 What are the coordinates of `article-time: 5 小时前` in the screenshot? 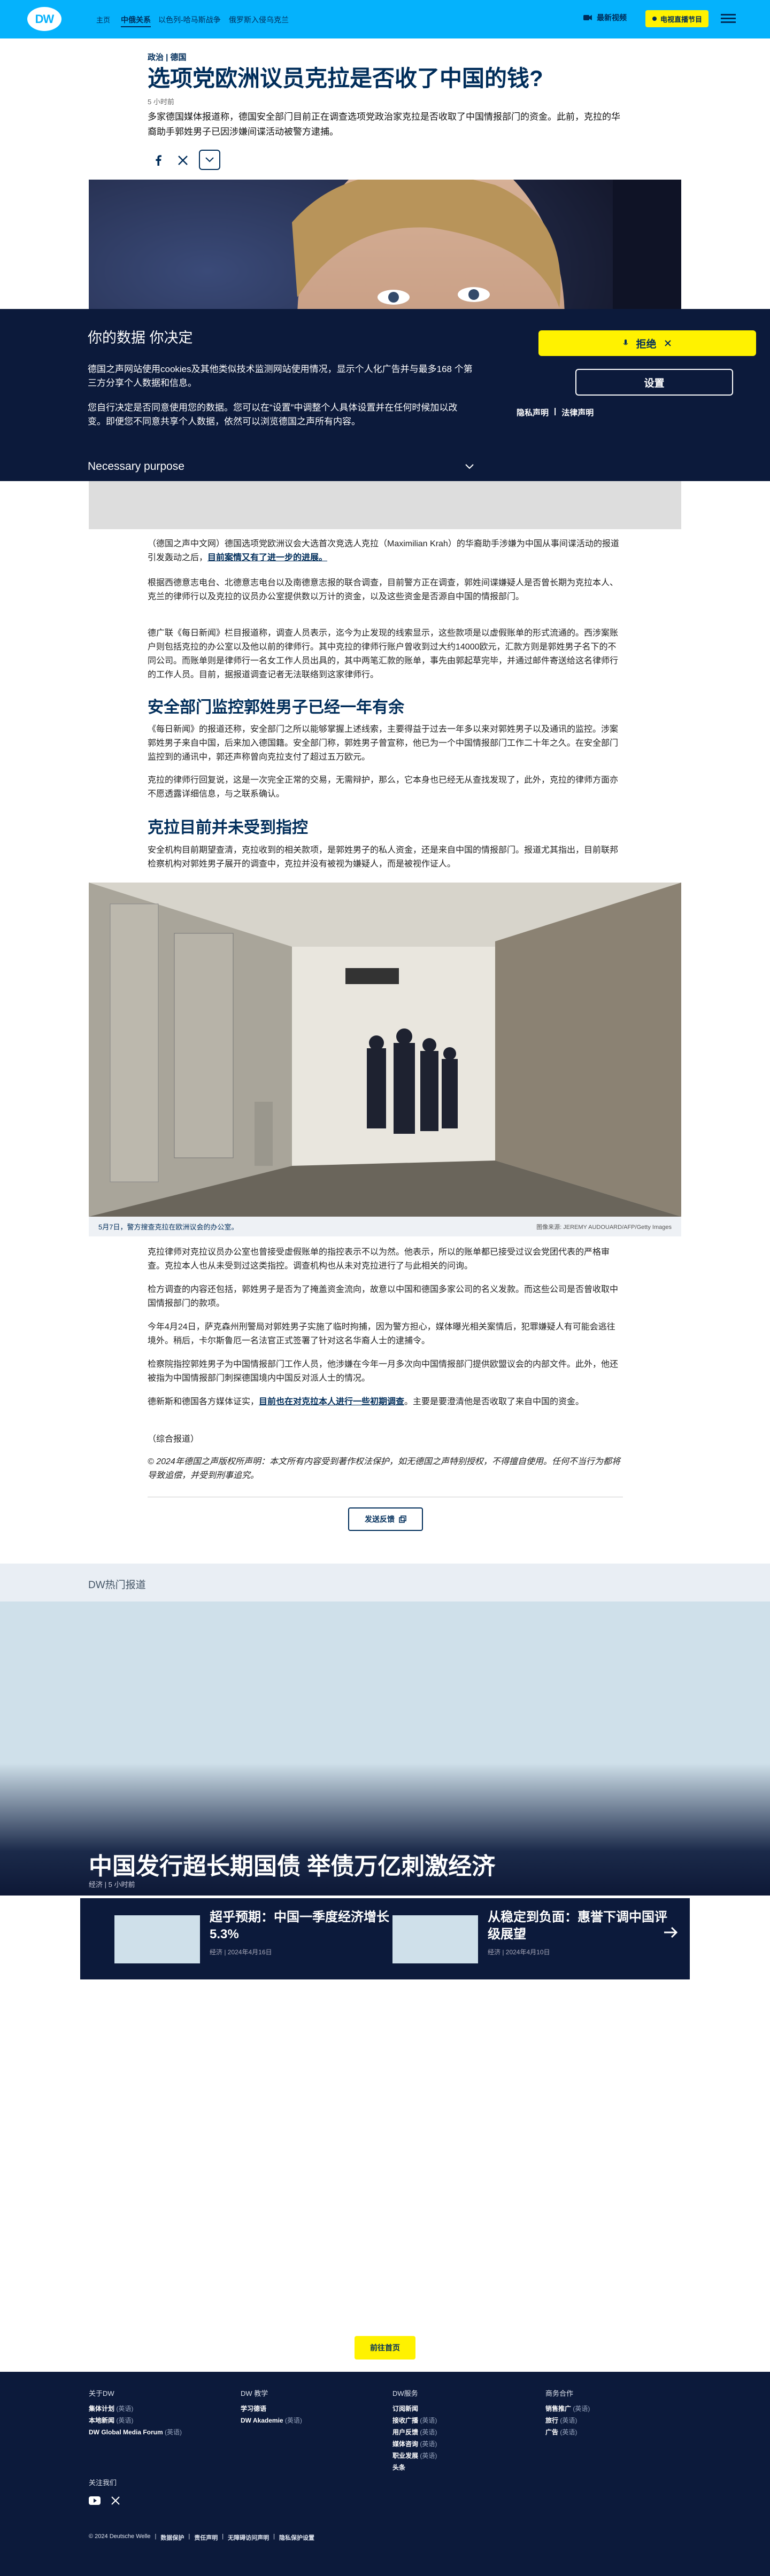 It's located at (161, 102).